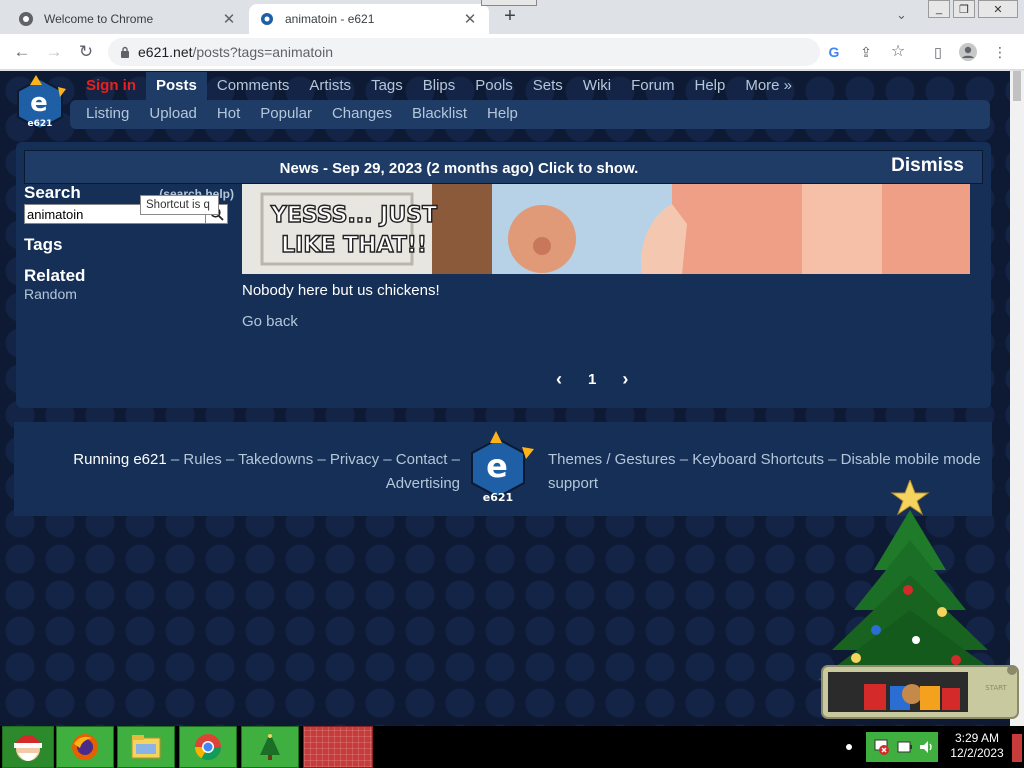 The image size is (1024, 768). What do you see at coordinates (938, 52) in the screenshot?
I see `side-panel-icon: ▯` at bounding box center [938, 52].